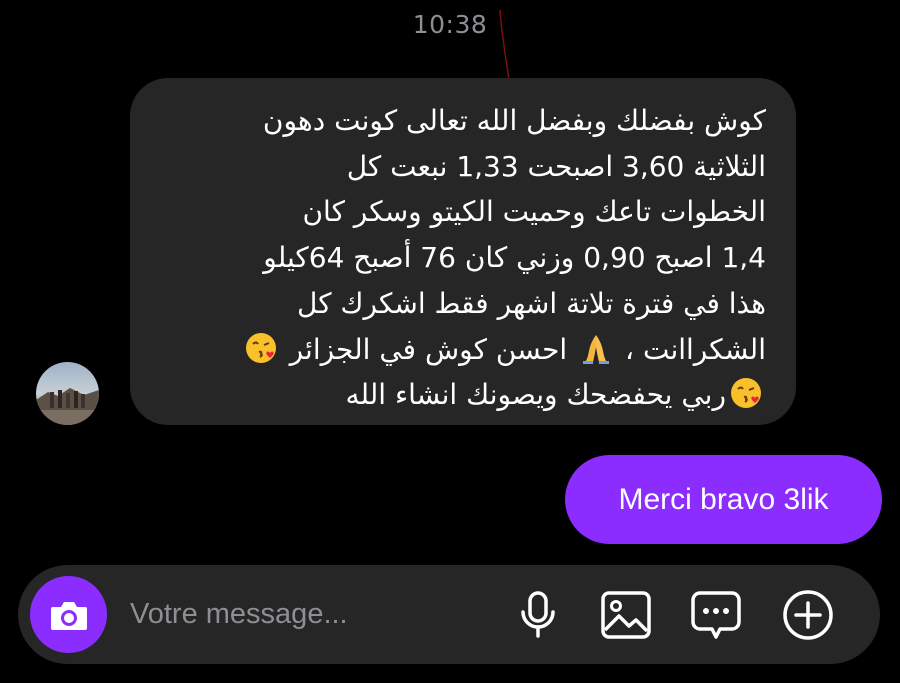 The width and height of the screenshot is (900, 683). I want to click on message-line: الخطوات تاعك وحميت الكيتو وسكر كان, so click(534, 212).